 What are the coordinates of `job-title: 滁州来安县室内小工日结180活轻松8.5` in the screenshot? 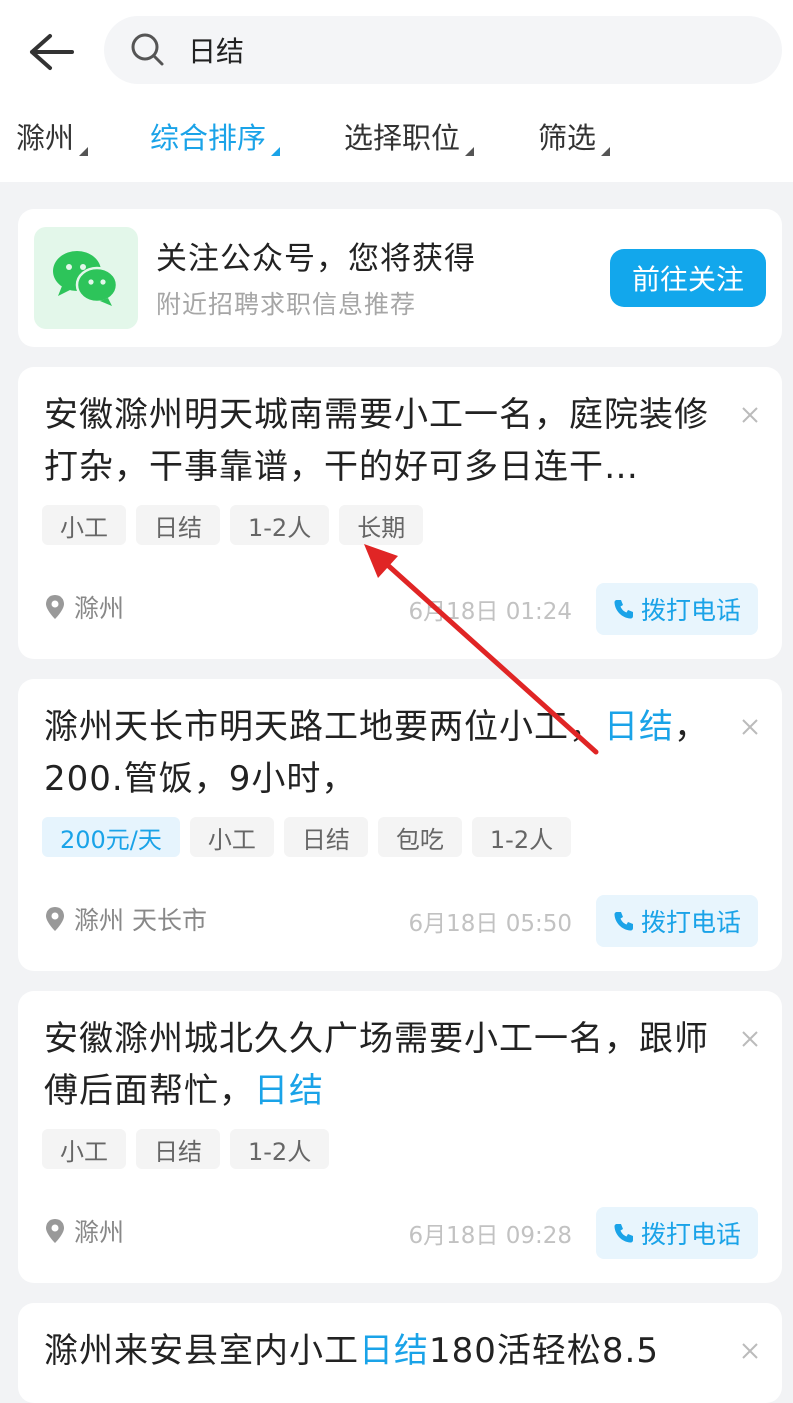 It's located at (384, 1351).